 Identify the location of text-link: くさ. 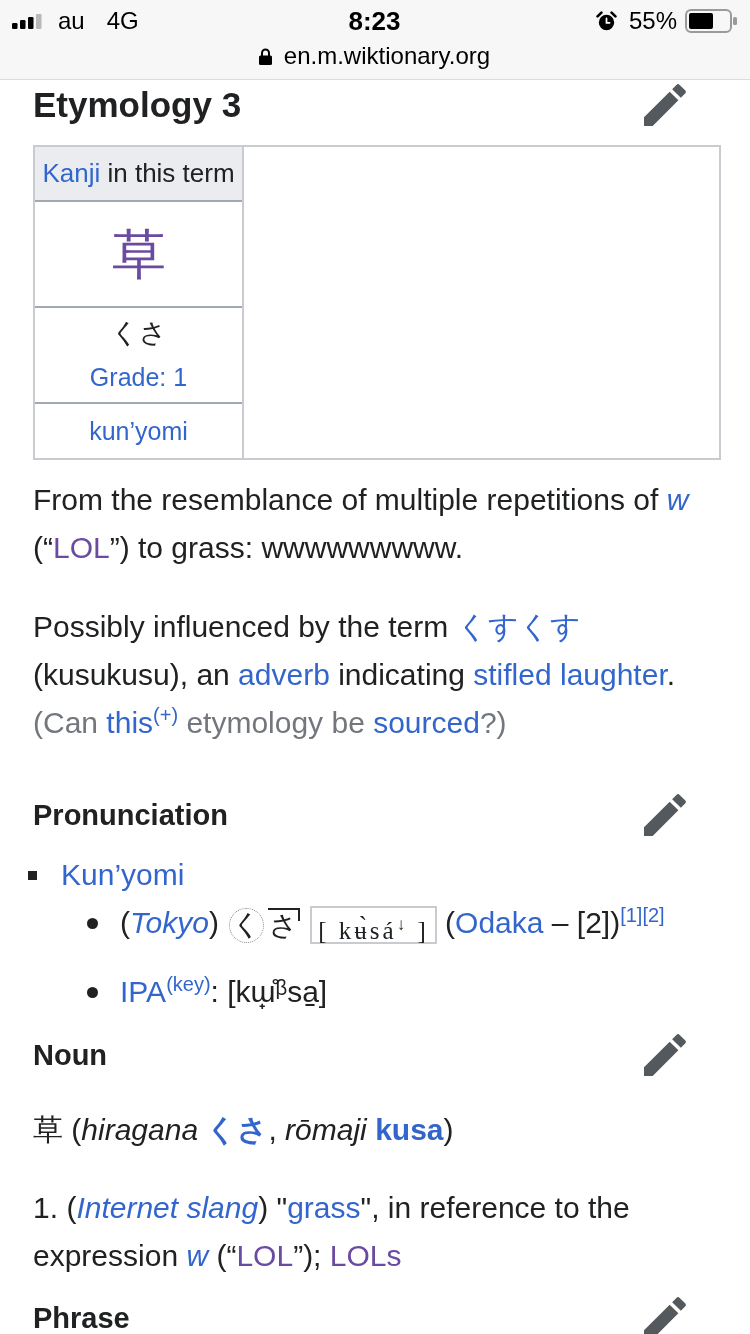
(237, 1129).